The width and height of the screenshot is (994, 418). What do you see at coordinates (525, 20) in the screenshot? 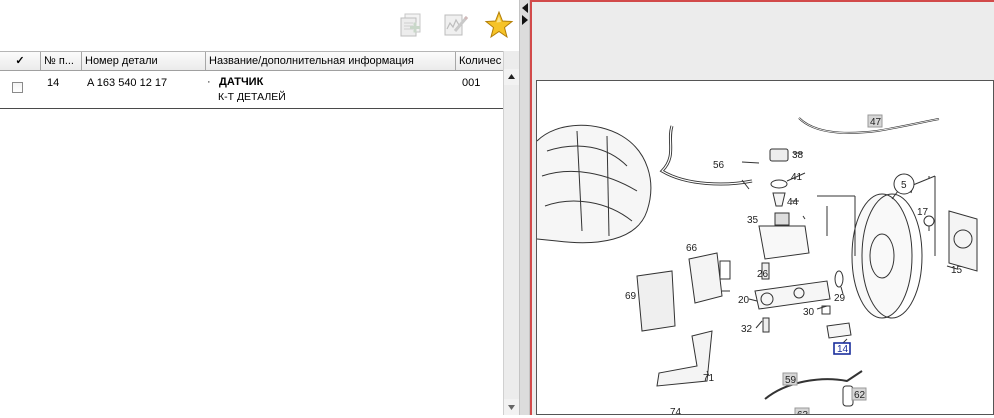
I see `collapse-right-icon` at bounding box center [525, 20].